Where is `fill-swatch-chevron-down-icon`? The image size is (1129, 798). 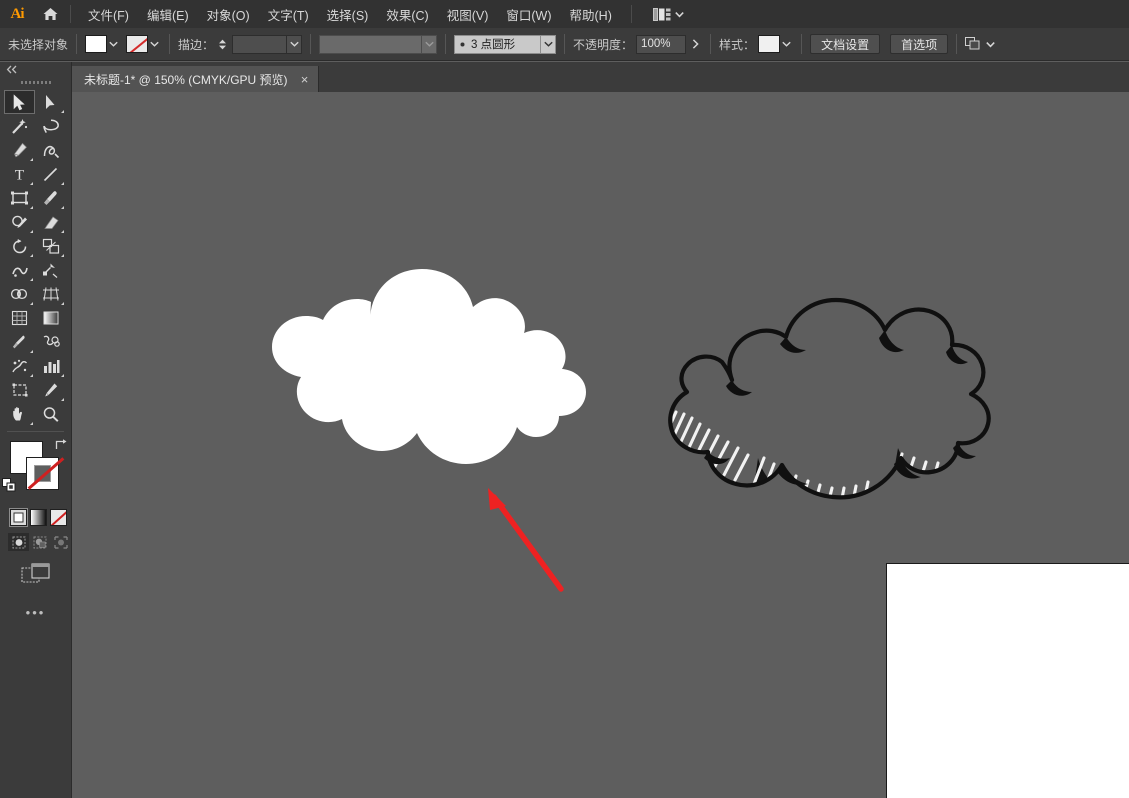 fill-swatch-chevron-down-icon is located at coordinates (113, 44).